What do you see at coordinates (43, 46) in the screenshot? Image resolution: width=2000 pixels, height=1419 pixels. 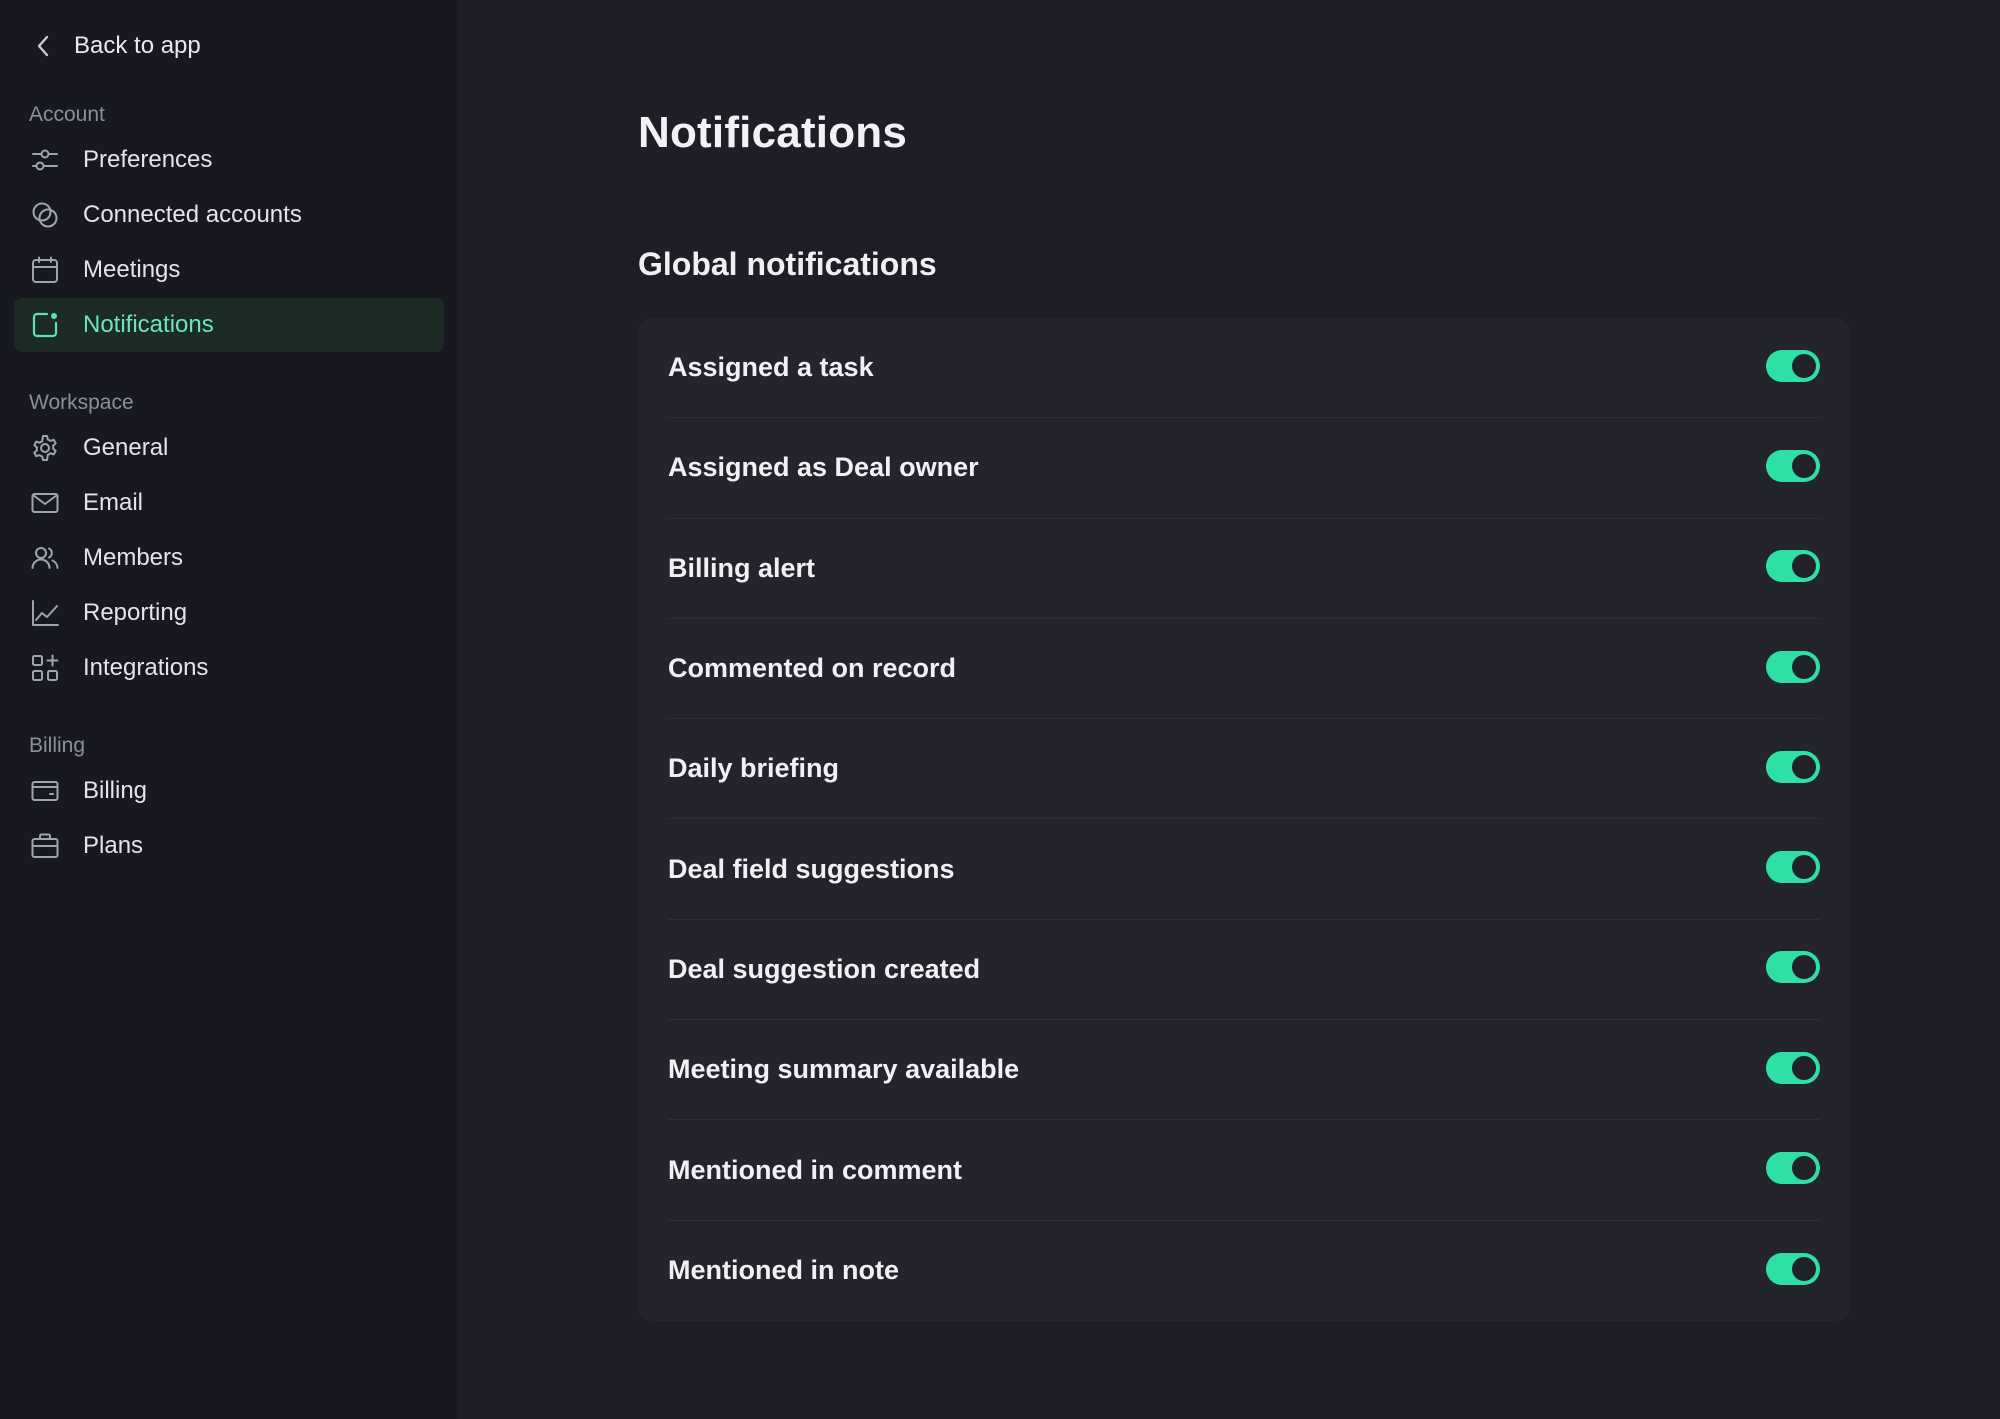 I see `chevron-left-icon` at bounding box center [43, 46].